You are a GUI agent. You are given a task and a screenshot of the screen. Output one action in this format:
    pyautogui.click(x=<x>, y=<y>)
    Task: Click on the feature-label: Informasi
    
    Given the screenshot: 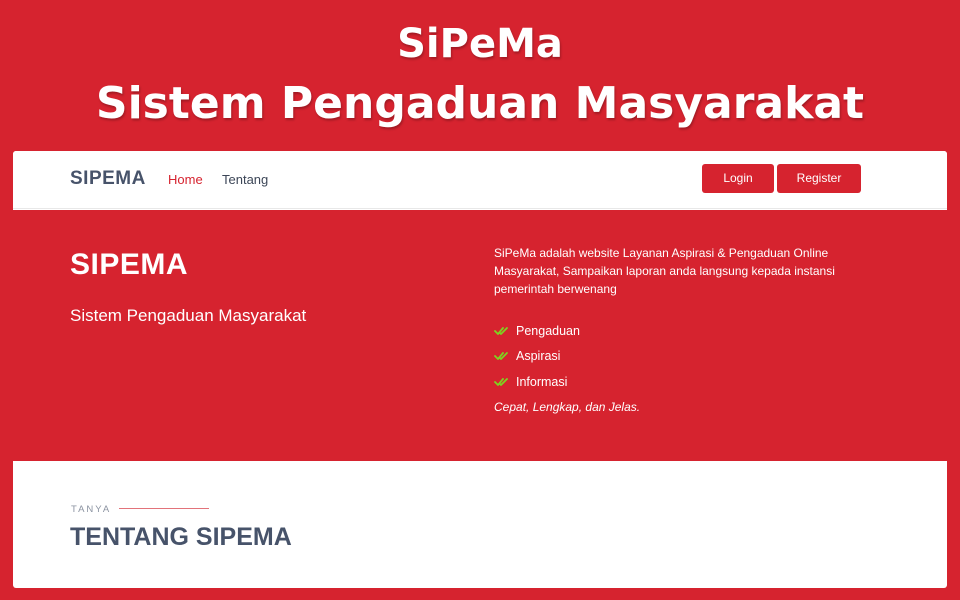 What is the action you would take?
    pyautogui.click(x=542, y=381)
    